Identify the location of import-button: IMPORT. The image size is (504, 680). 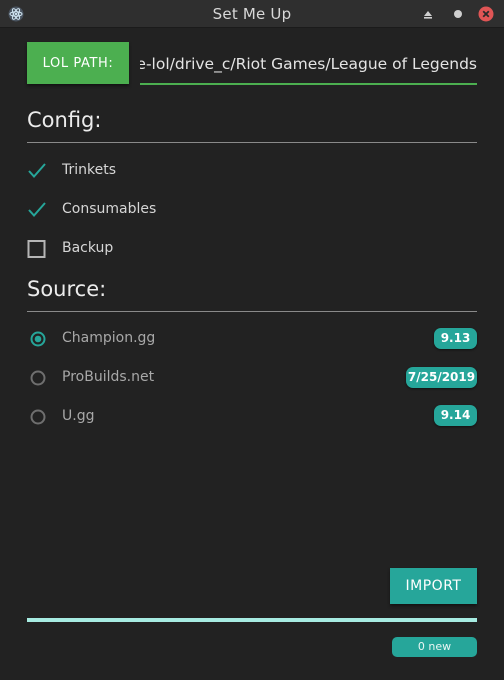
(433, 586).